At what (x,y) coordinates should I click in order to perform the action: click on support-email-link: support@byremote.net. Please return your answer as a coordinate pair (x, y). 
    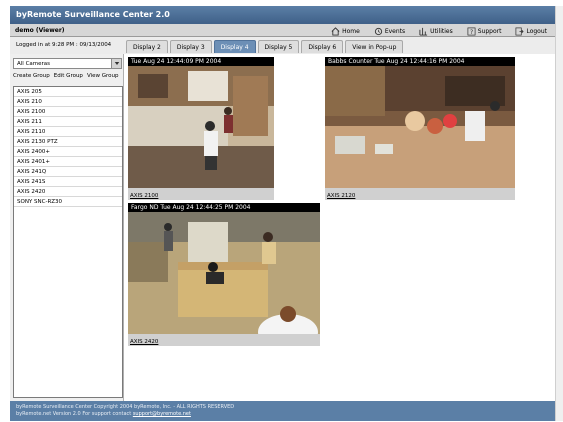
    Looking at the image, I should click on (162, 414).